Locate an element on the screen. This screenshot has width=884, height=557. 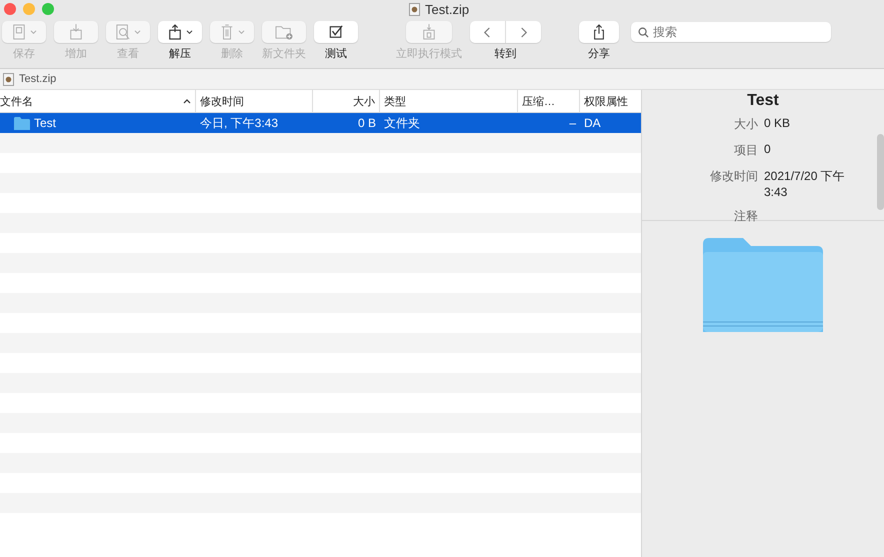
extract-button is located at coordinates (180, 32).